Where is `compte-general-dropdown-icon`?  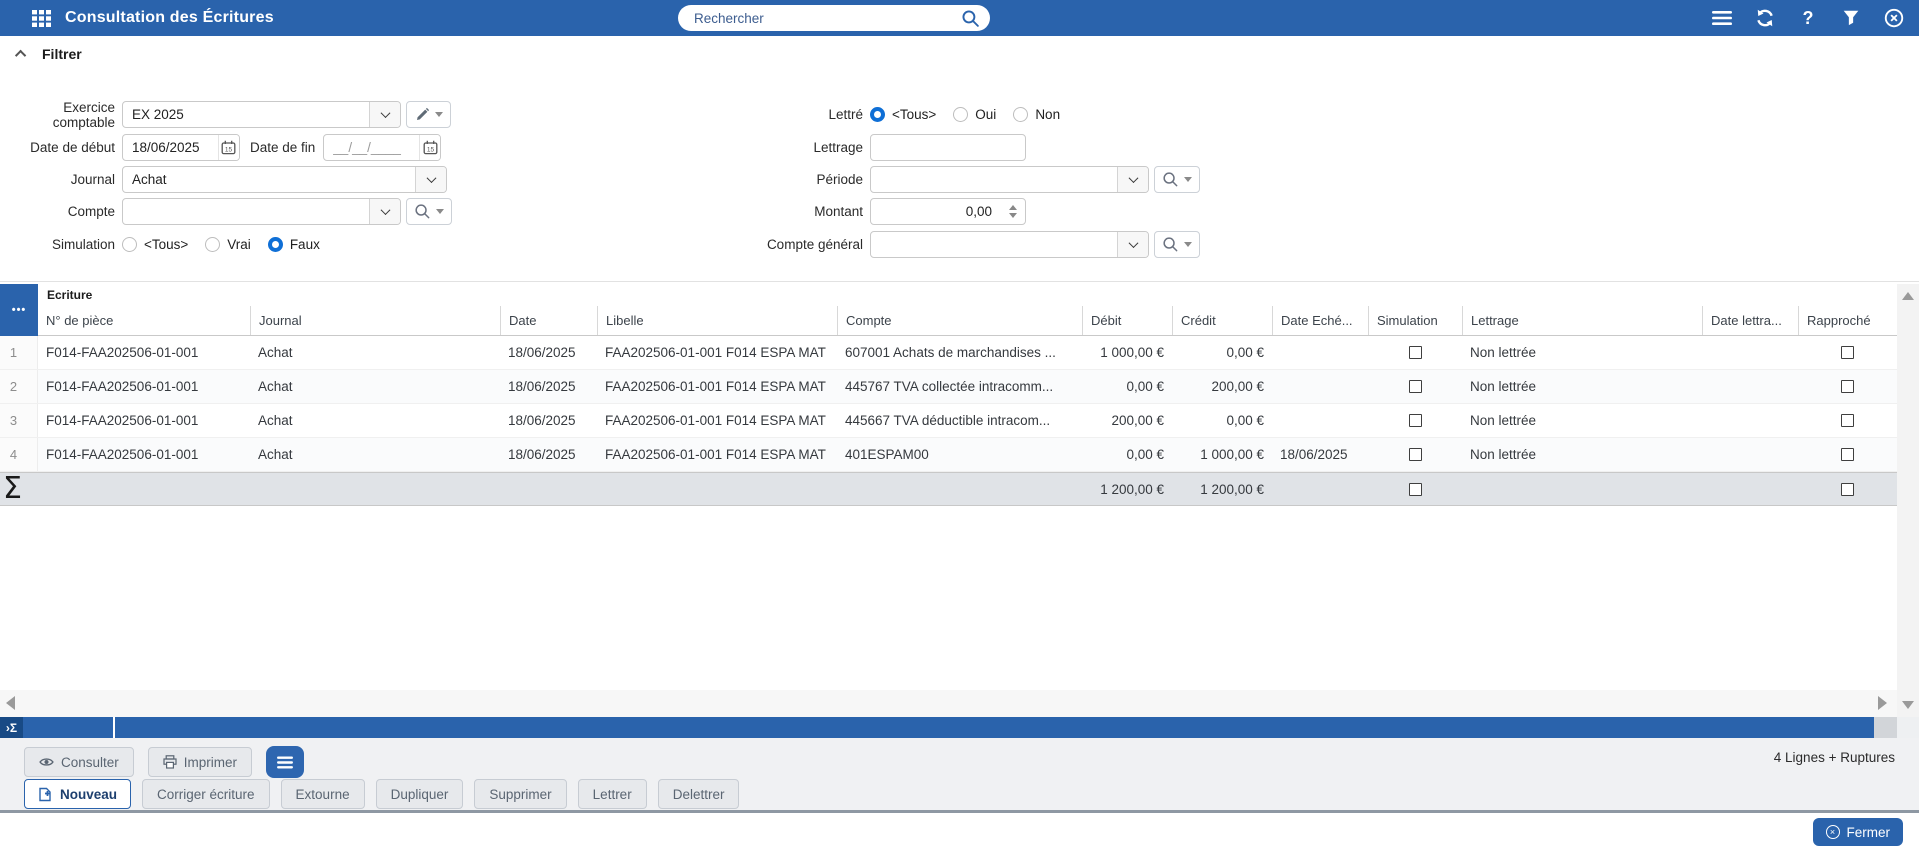
compte-general-dropdown-icon is located at coordinates (1132, 244).